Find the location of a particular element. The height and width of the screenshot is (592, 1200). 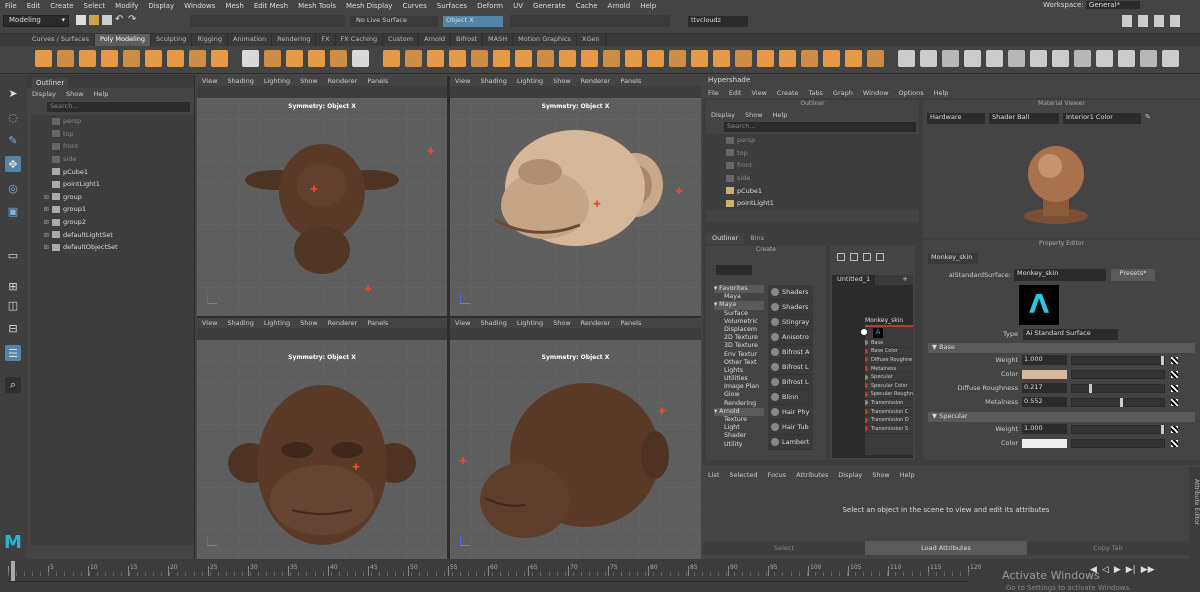

shelf-tab: Rendering is located at coordinates (294, 40).